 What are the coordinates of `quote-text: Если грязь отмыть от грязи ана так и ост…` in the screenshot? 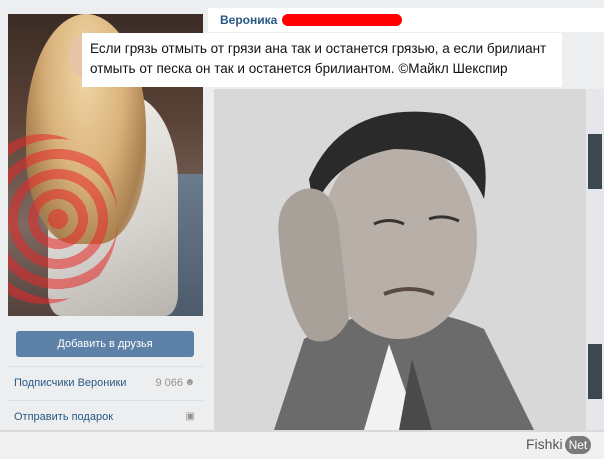 It's located at (318, 58).